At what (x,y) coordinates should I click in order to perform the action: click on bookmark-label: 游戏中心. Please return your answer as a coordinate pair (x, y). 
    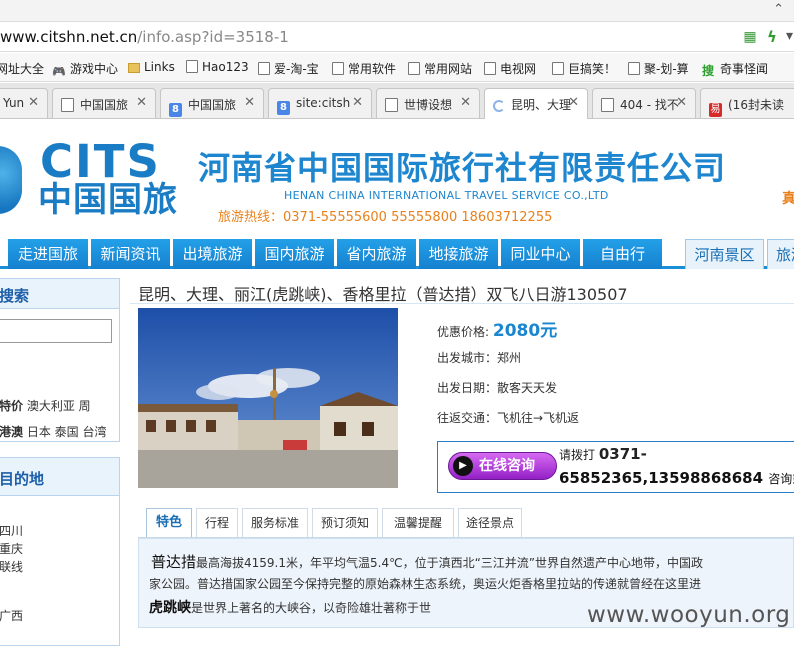
    Looking at the image, I should click on (94, 69).